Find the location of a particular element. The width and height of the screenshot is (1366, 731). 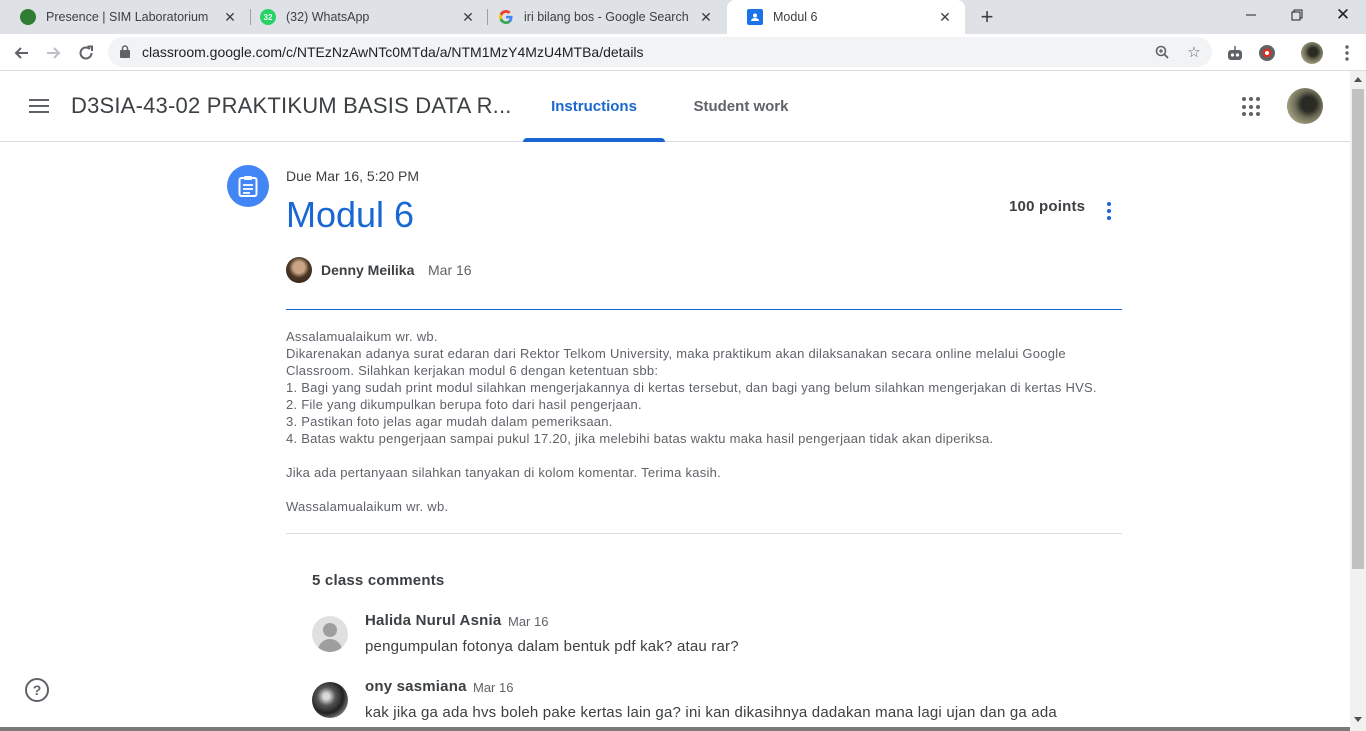

tab-title: Modul 6 is located at coordinates (795, 17).